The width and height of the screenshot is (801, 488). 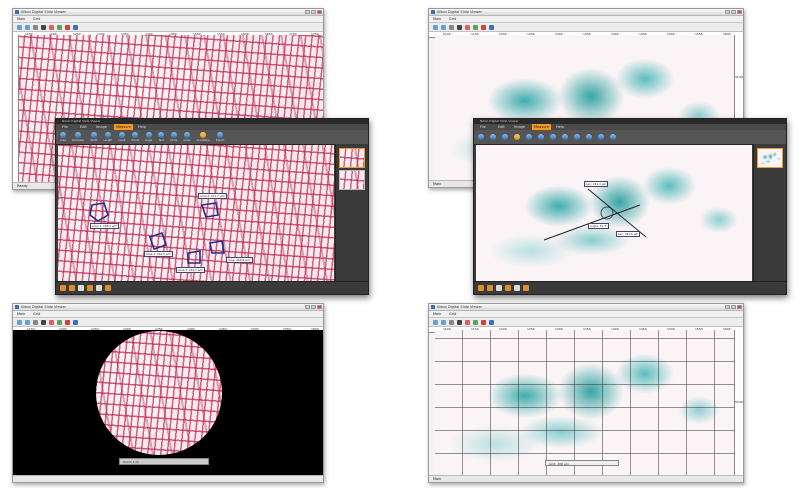 What do you see at coordinates (565, 137) in the screenshot?
I see `tool-text` at bounding box center [565, 137].